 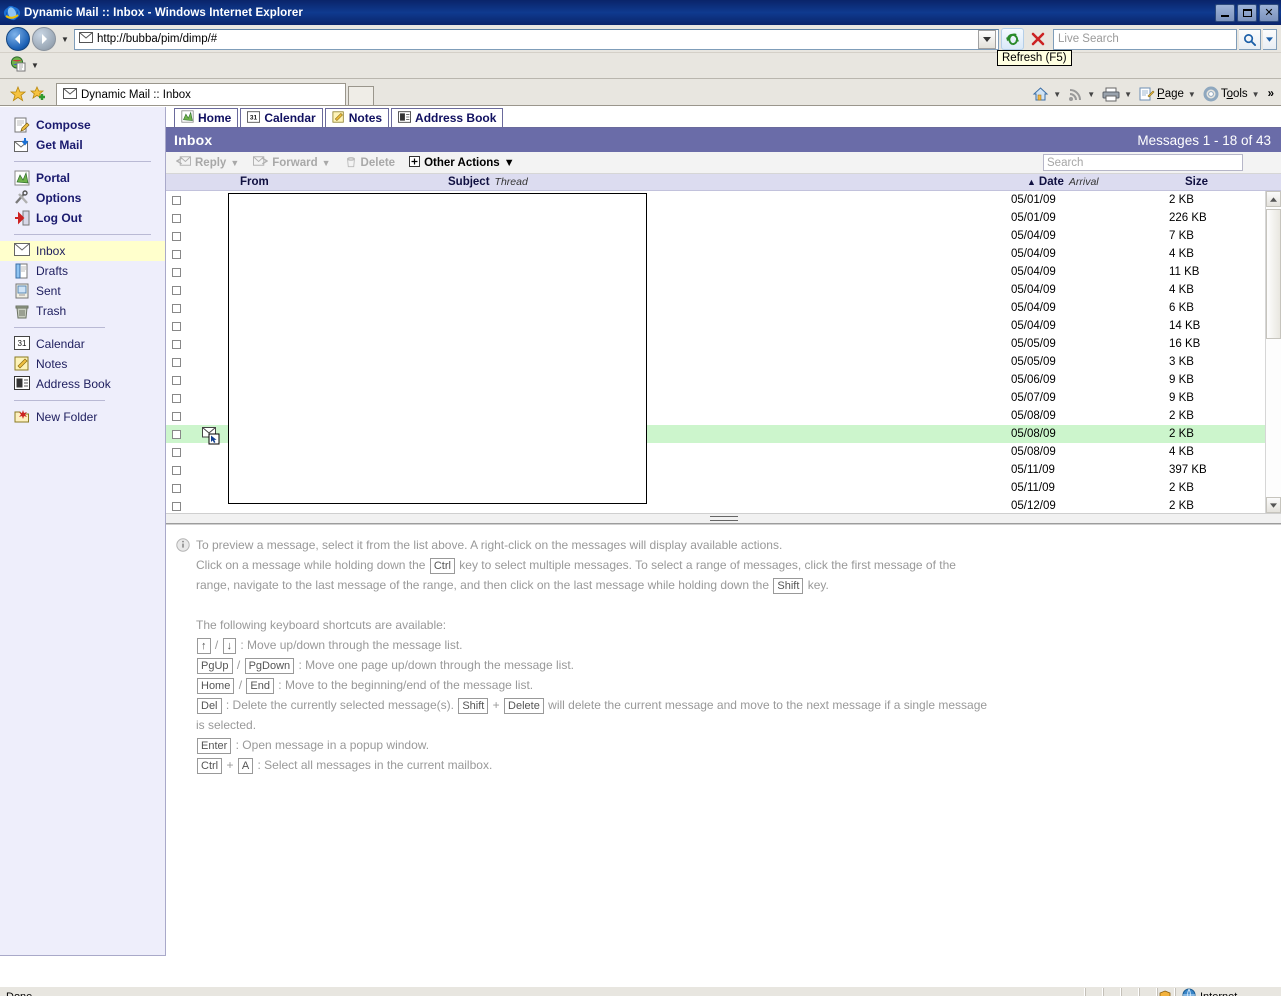 I want to click on sort-ascending-icon: ▲, so click(x=1031, y=182).